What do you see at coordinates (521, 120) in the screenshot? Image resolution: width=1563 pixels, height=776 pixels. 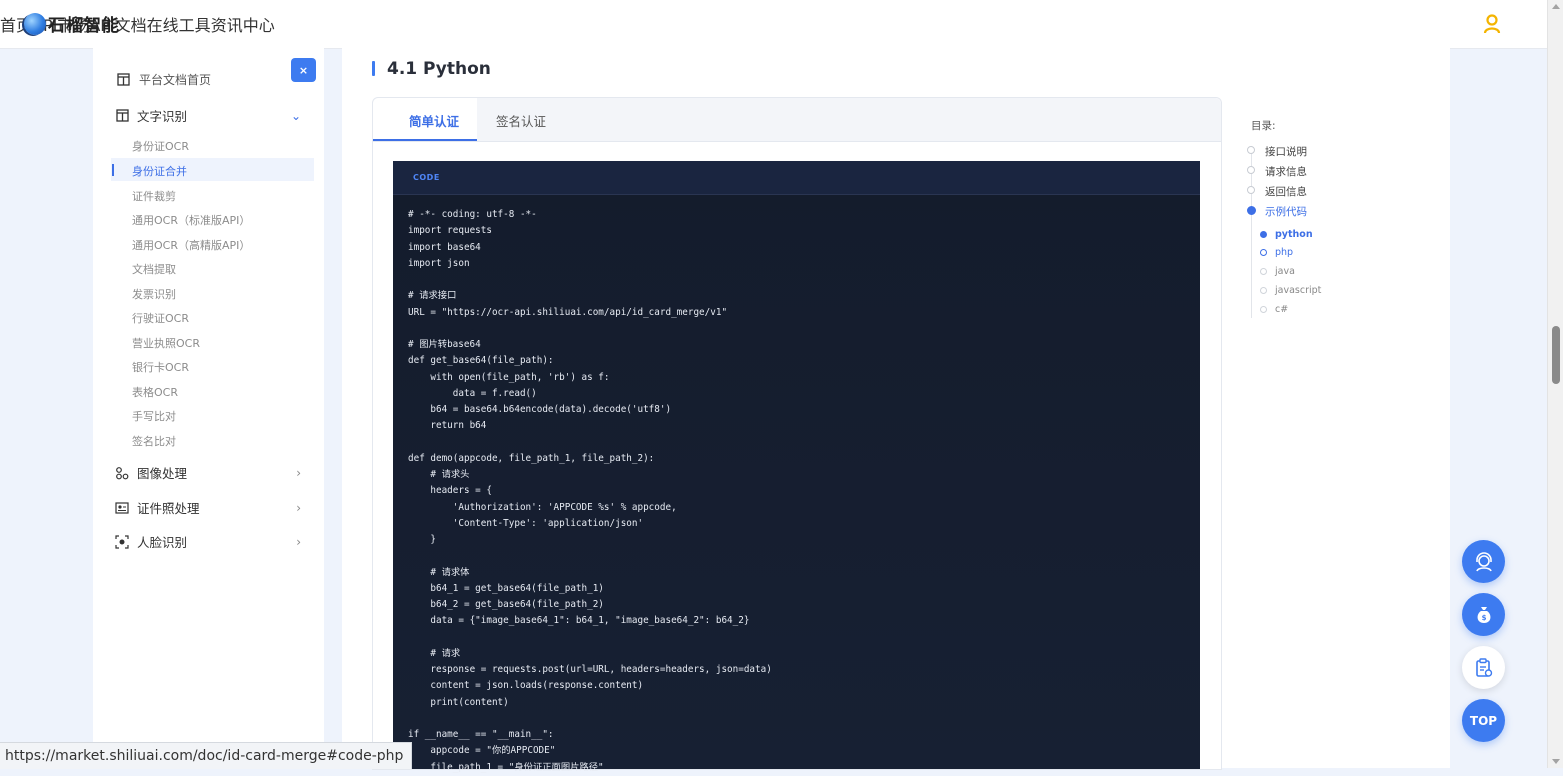 I see `tab-signature-auth: 签名认证` at bounding box center [521, 120].